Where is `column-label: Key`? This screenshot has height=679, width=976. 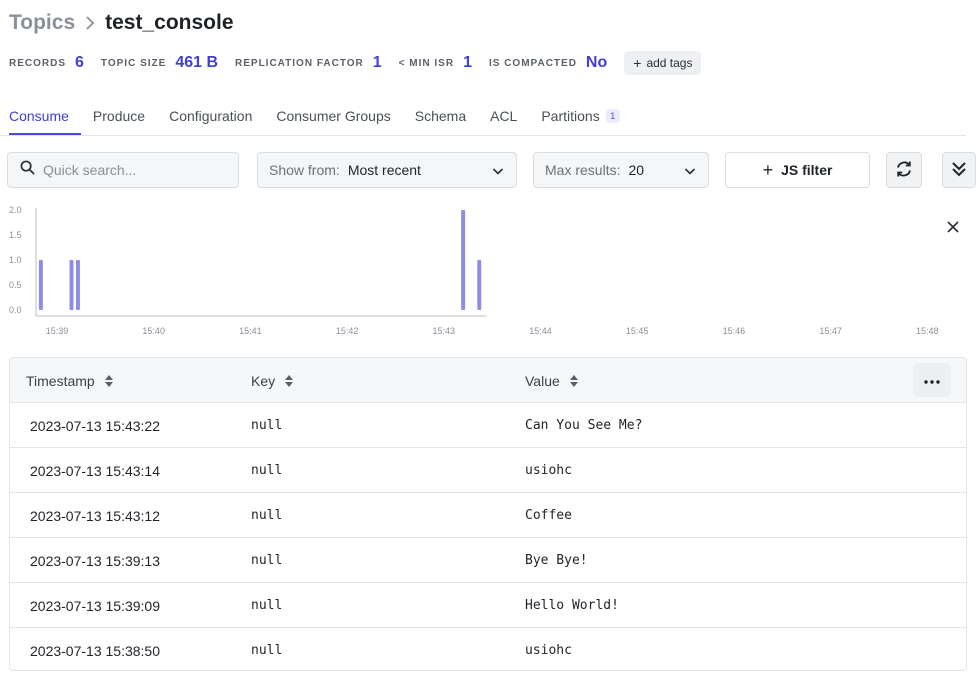 column-label: Key is located at coordinates (263, 380).